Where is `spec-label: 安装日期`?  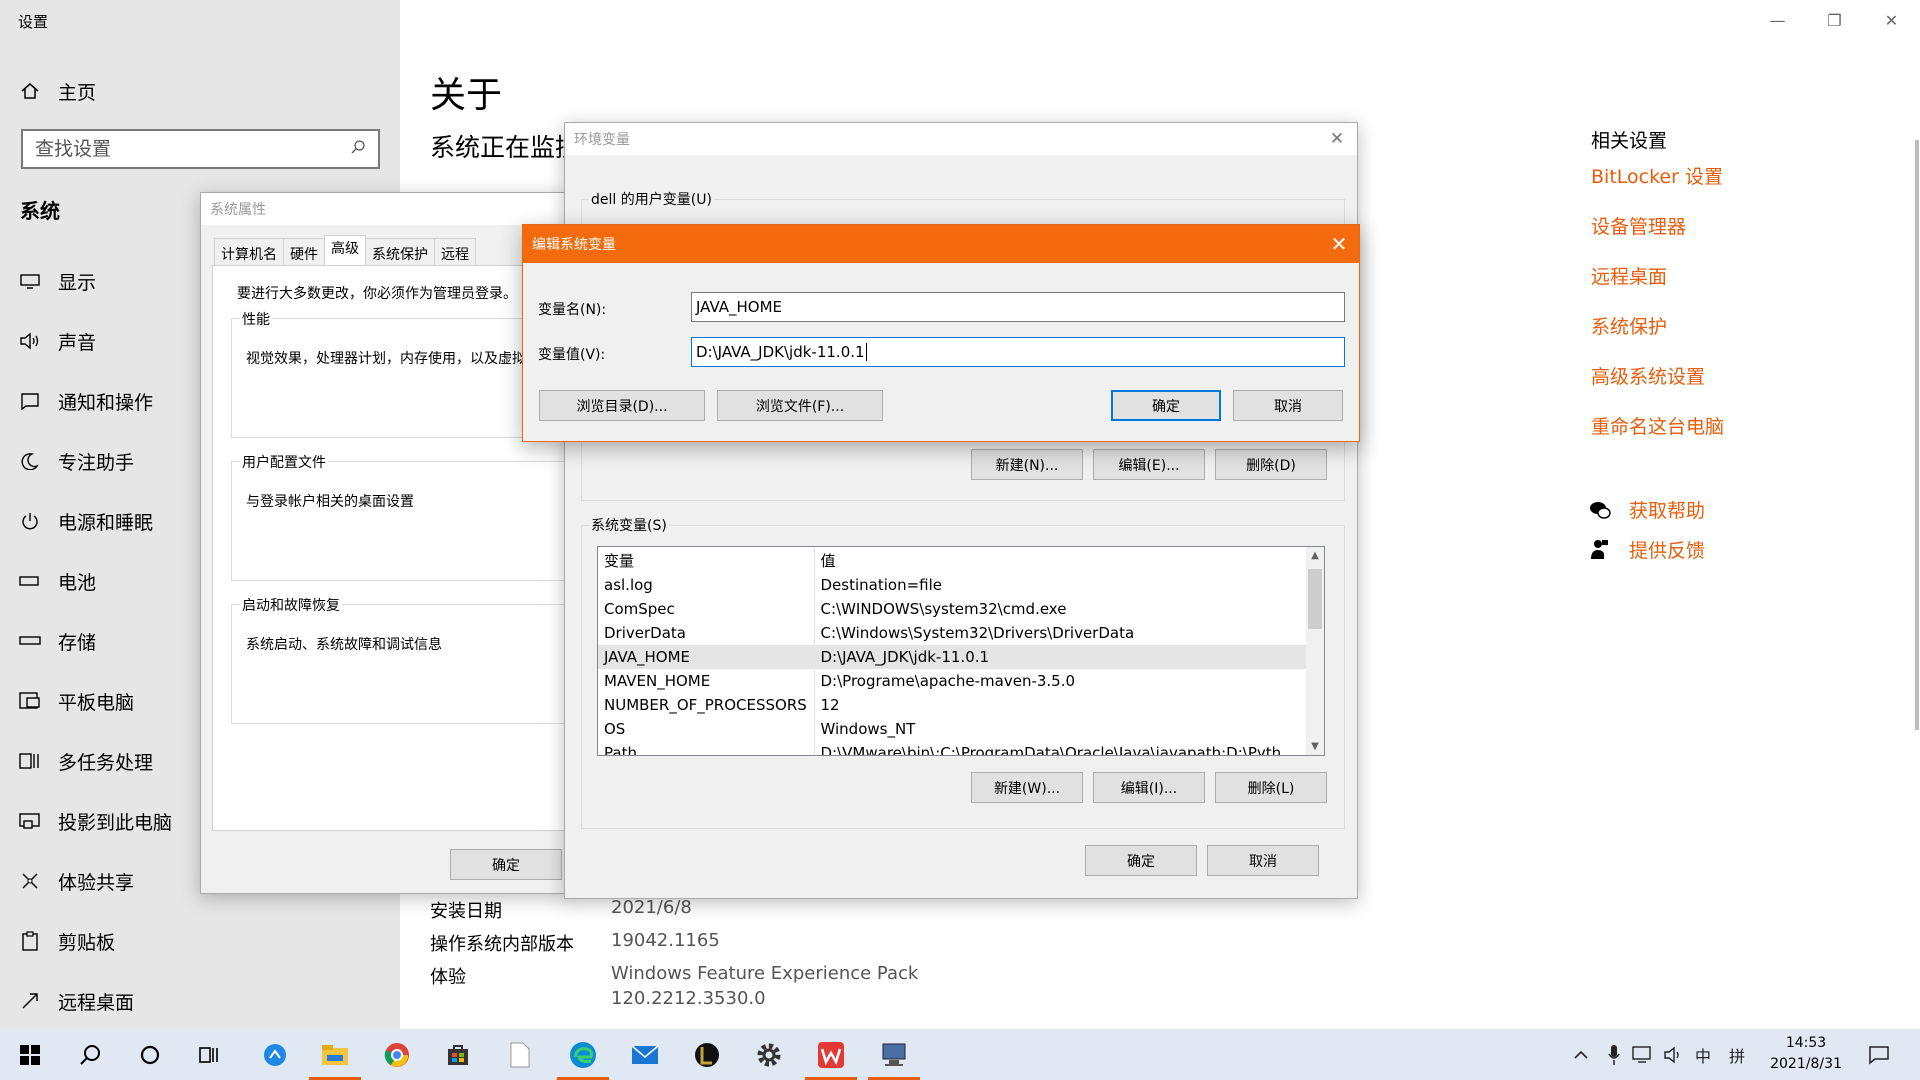 spec-label: 安装日期 is located at coordinates (466, 911).